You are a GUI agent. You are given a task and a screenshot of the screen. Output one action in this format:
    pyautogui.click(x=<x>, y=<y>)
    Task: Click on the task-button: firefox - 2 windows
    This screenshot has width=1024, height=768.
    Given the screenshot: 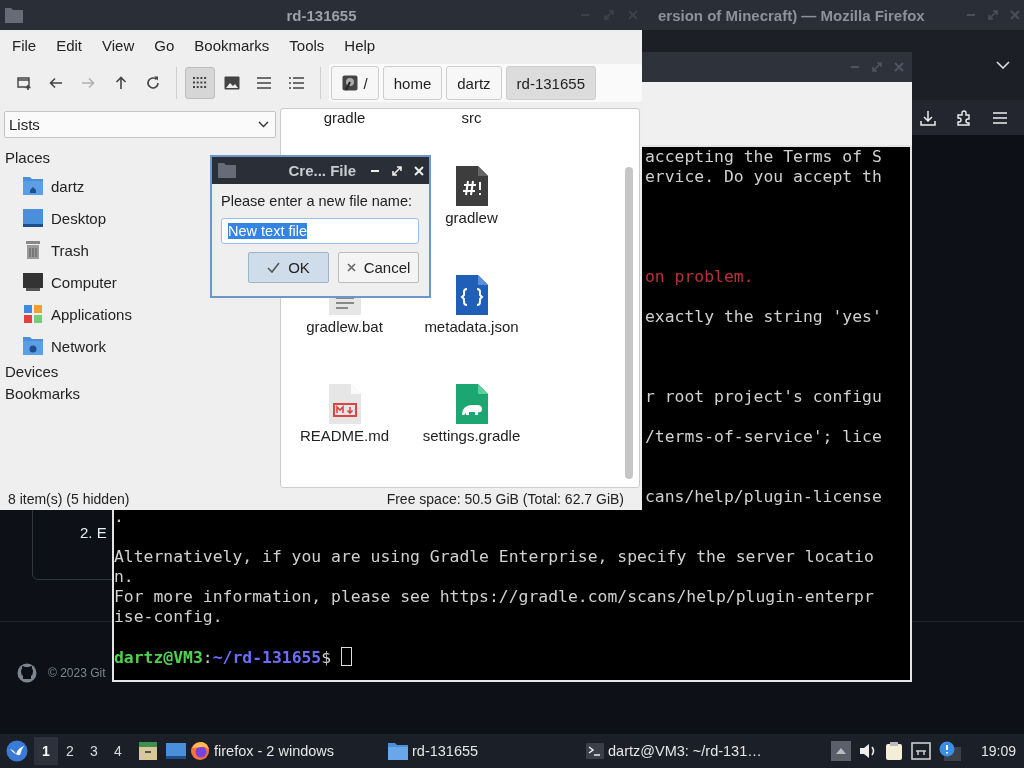 What is the action you would take?
    pyautogui.click(x=285, y=751)
    